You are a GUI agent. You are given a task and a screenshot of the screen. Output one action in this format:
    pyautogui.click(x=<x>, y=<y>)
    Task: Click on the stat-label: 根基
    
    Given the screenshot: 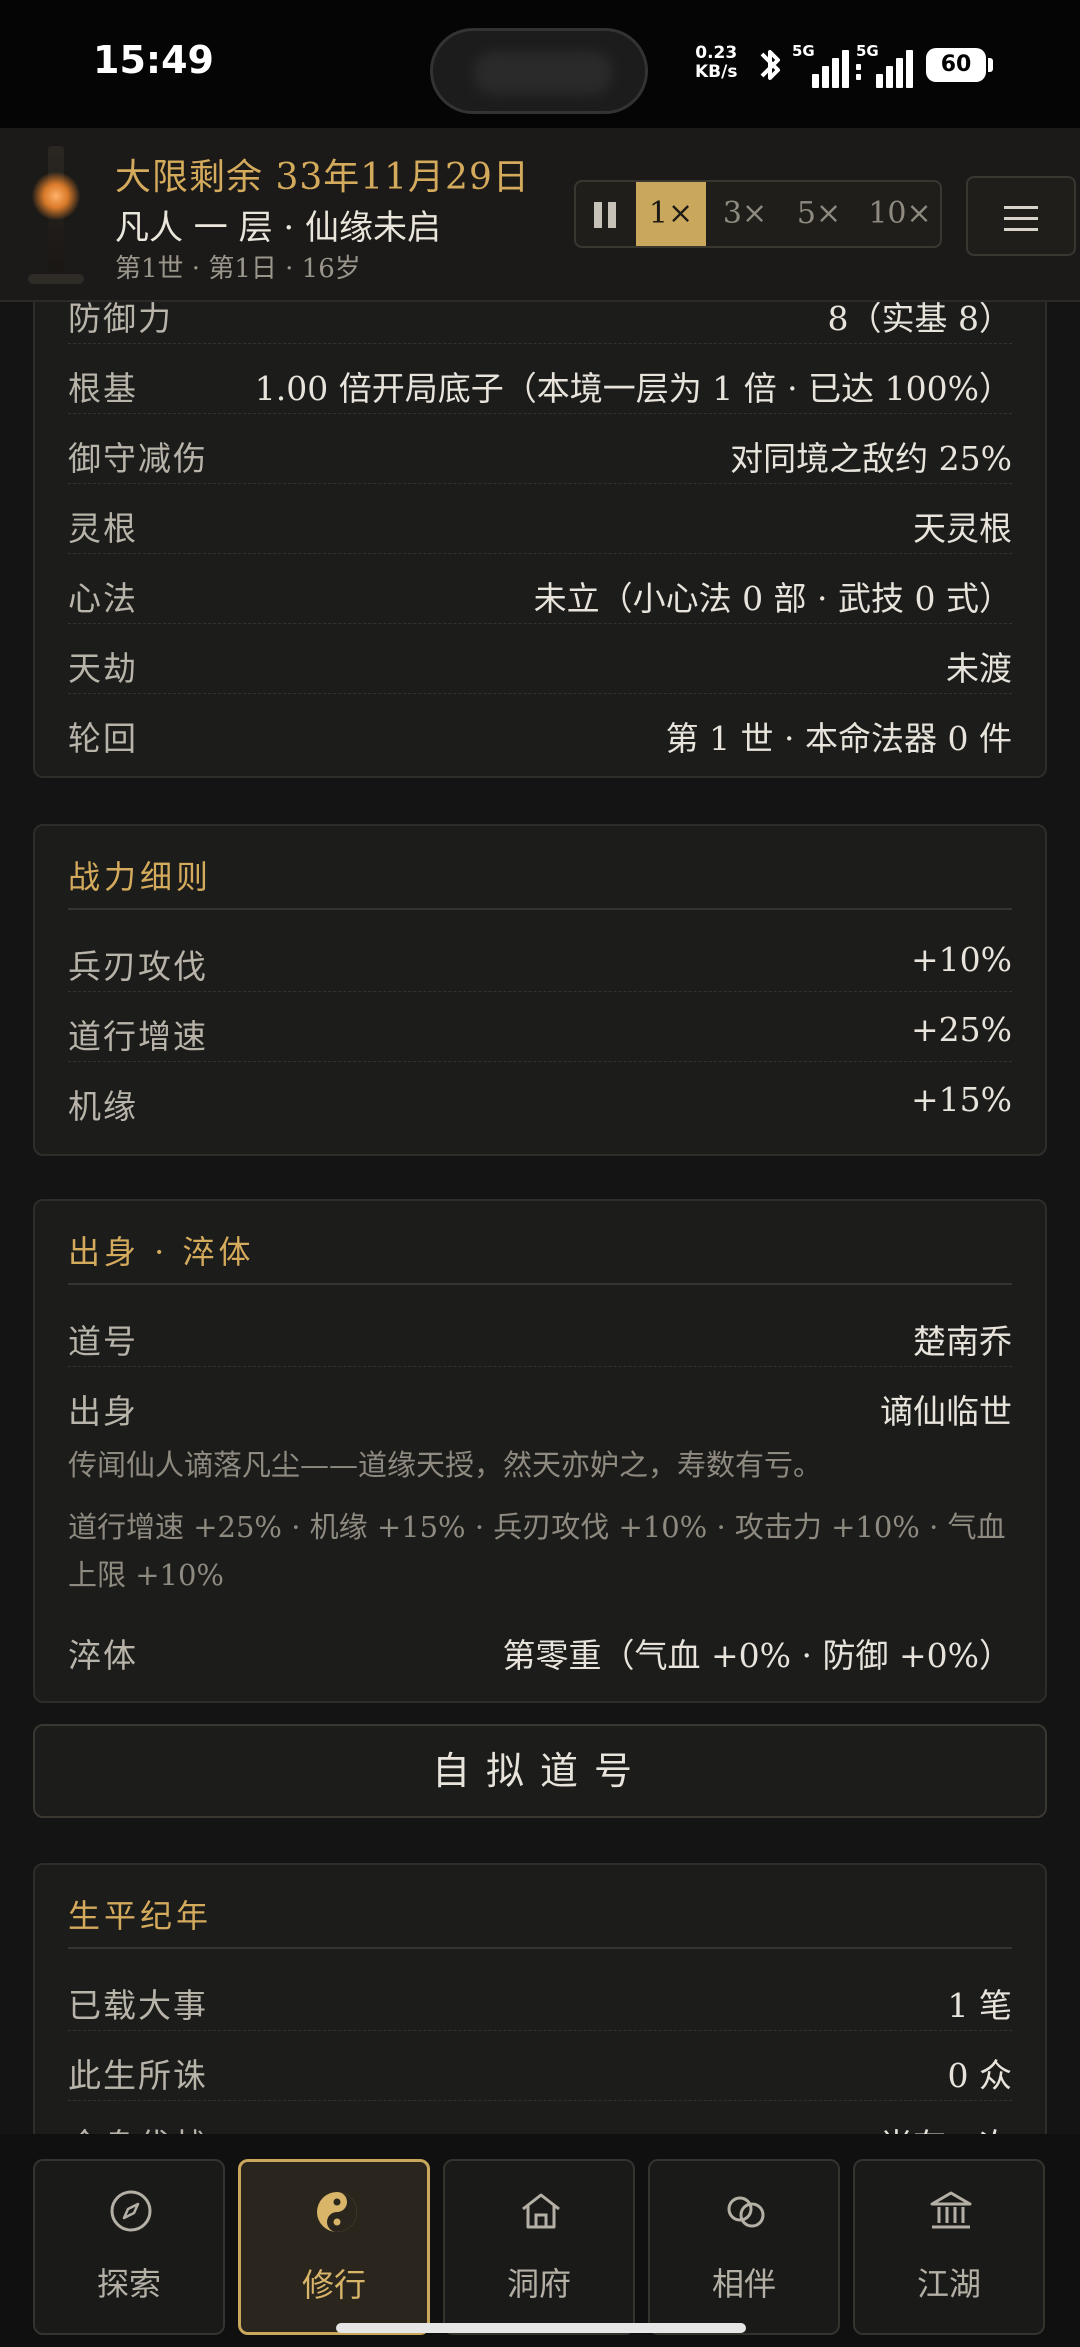 What is the action you would take?
    pyautogui.click(x=103, y=388)
    